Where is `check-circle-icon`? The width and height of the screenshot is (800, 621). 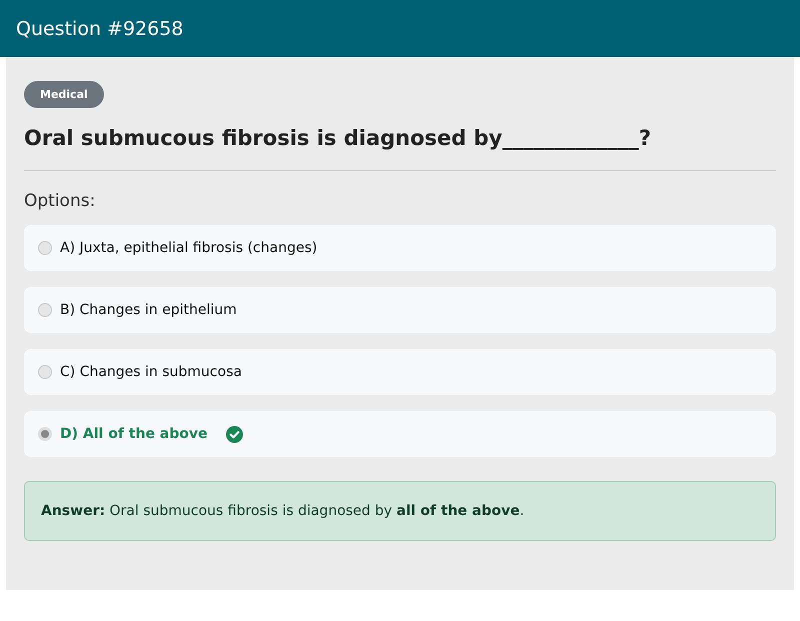 check-circle-icon is located at coordinates (234, 434).